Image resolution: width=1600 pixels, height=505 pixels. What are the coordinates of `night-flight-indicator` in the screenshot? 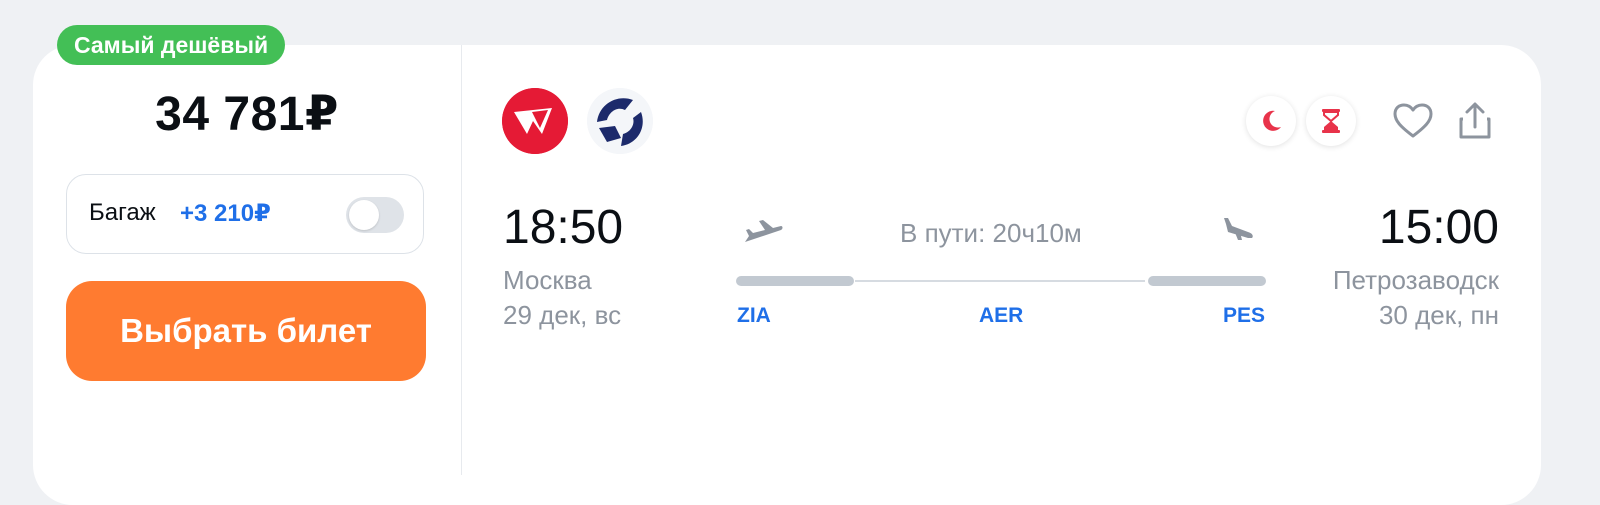 It's located at (1271, 121).